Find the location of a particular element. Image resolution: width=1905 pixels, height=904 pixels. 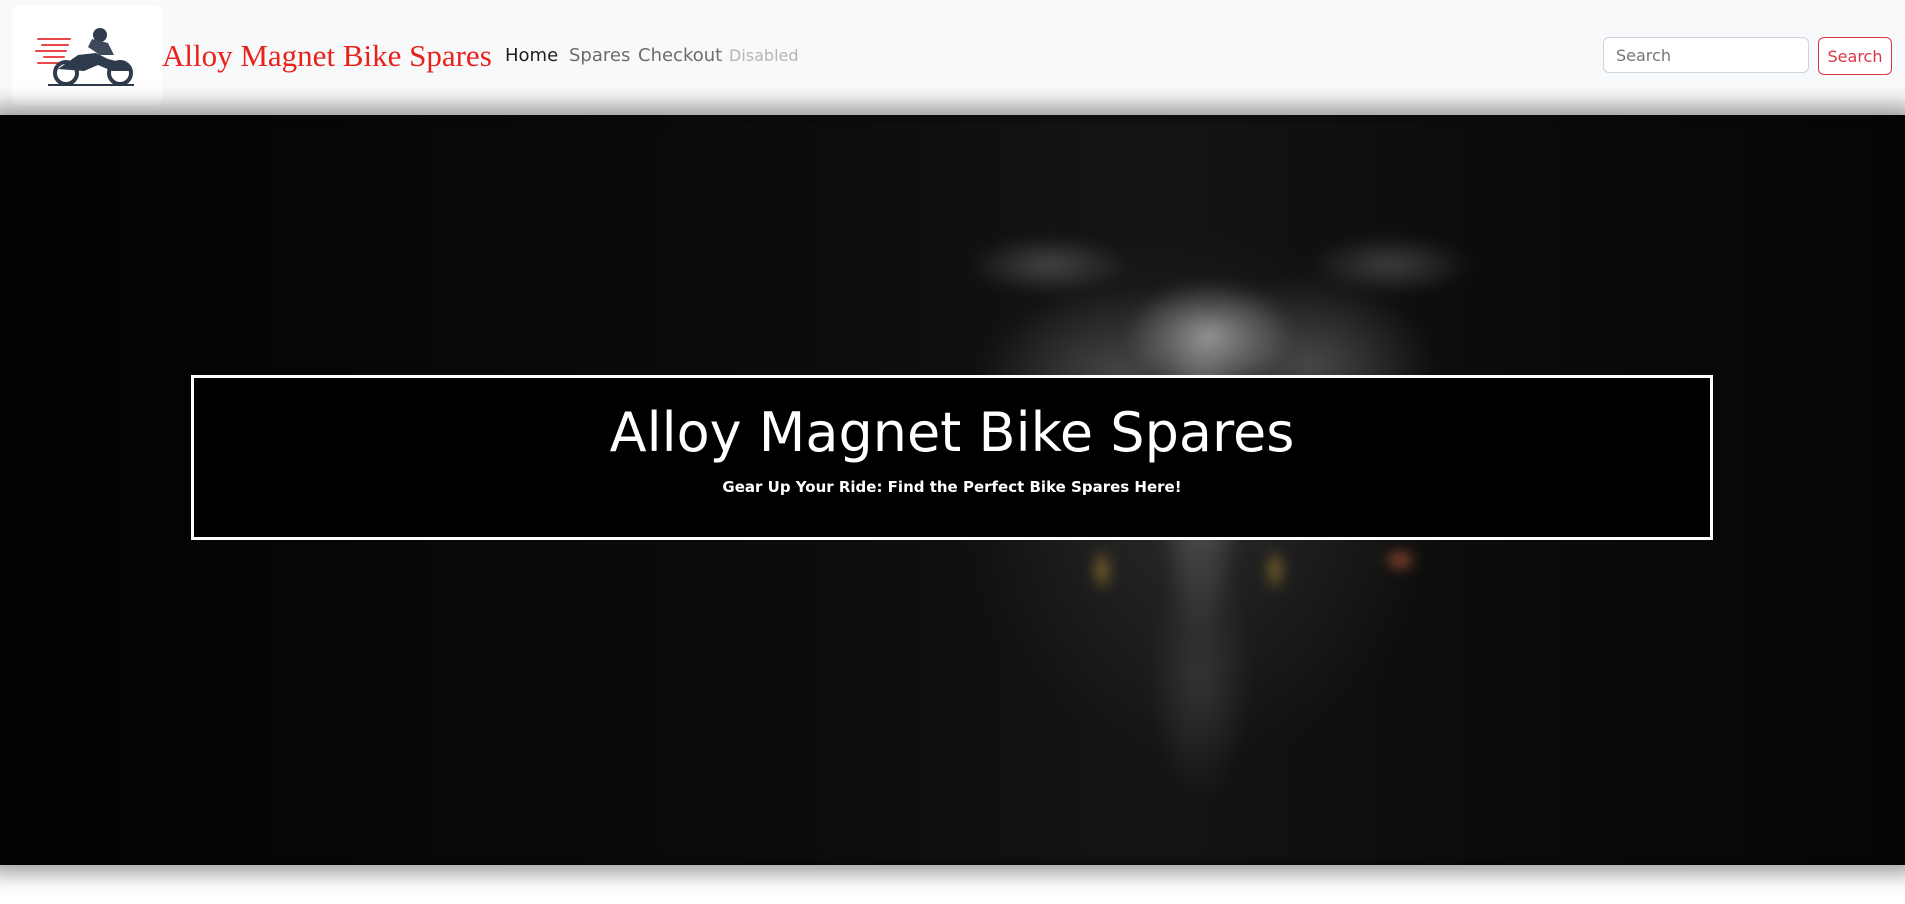

brand-title: Alloy Magnet Bike Spares is located at coordinates (327, 56).